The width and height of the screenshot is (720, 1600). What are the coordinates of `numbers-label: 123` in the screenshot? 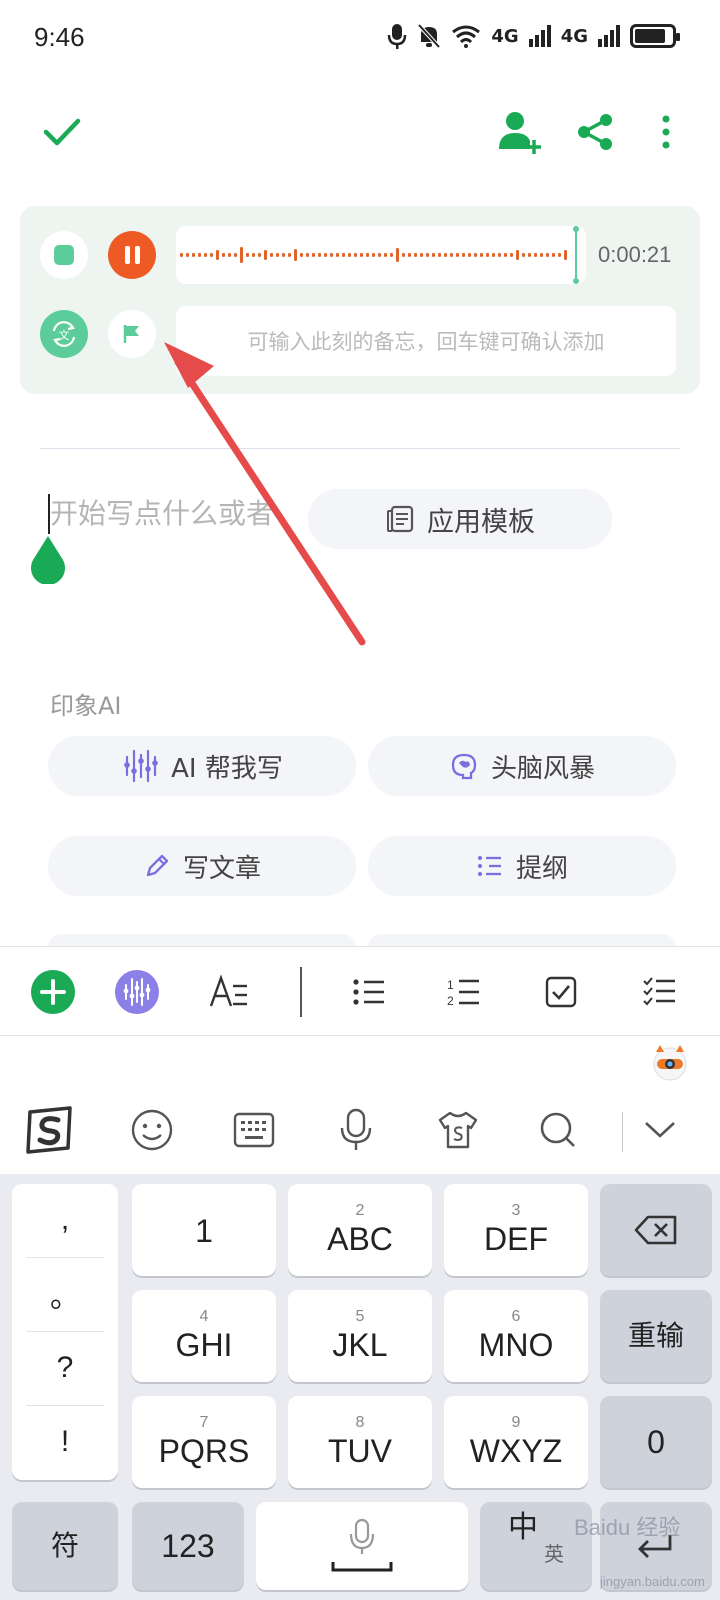 It's located at (188, 1546).